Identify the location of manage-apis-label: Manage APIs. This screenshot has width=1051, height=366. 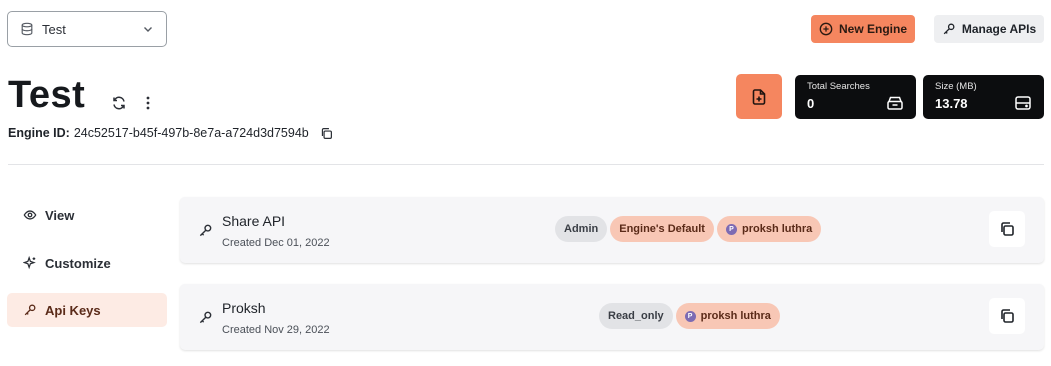
(999, 29).